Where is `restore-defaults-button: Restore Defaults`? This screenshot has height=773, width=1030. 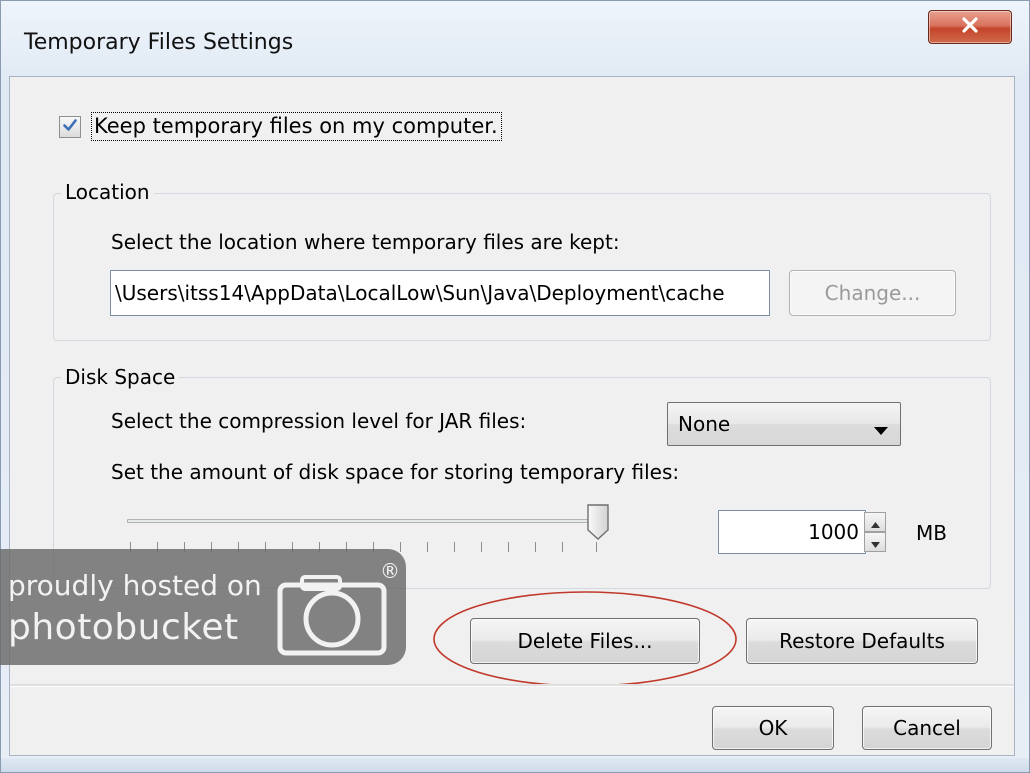
restore-defaults-button: Restore Defaults is located at coordinates (862, 641).